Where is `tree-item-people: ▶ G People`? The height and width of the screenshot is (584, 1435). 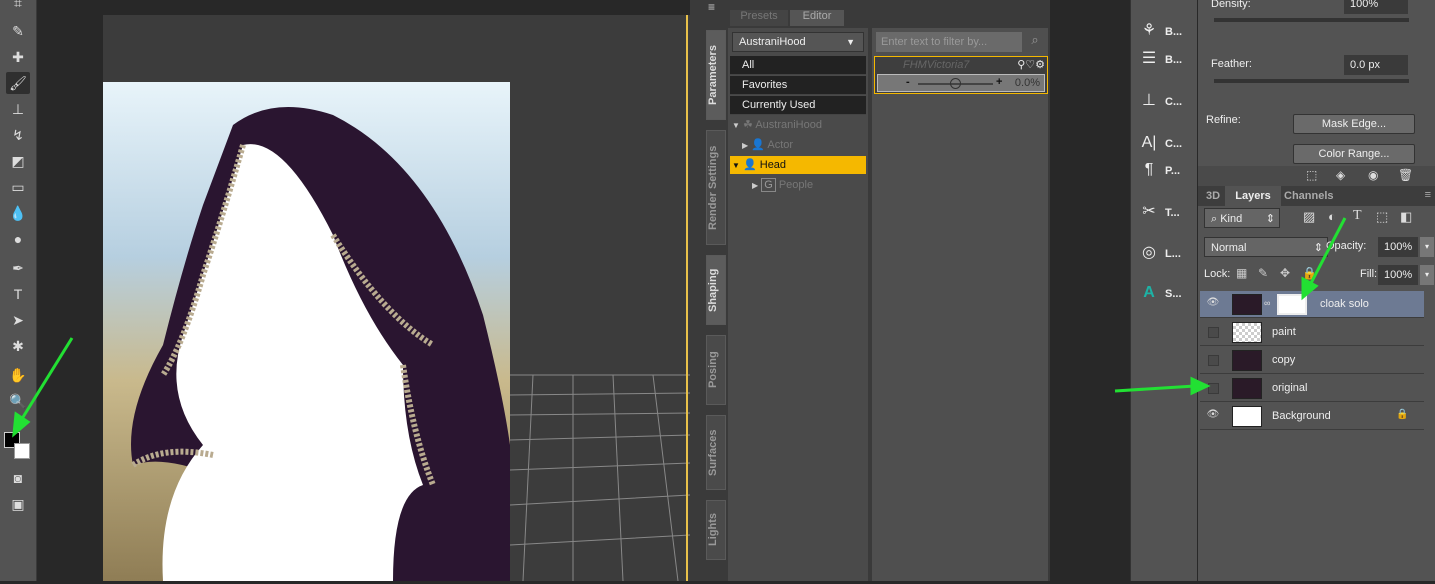
tree-item-people: ▶ G People is located at coordinates (798, 185).